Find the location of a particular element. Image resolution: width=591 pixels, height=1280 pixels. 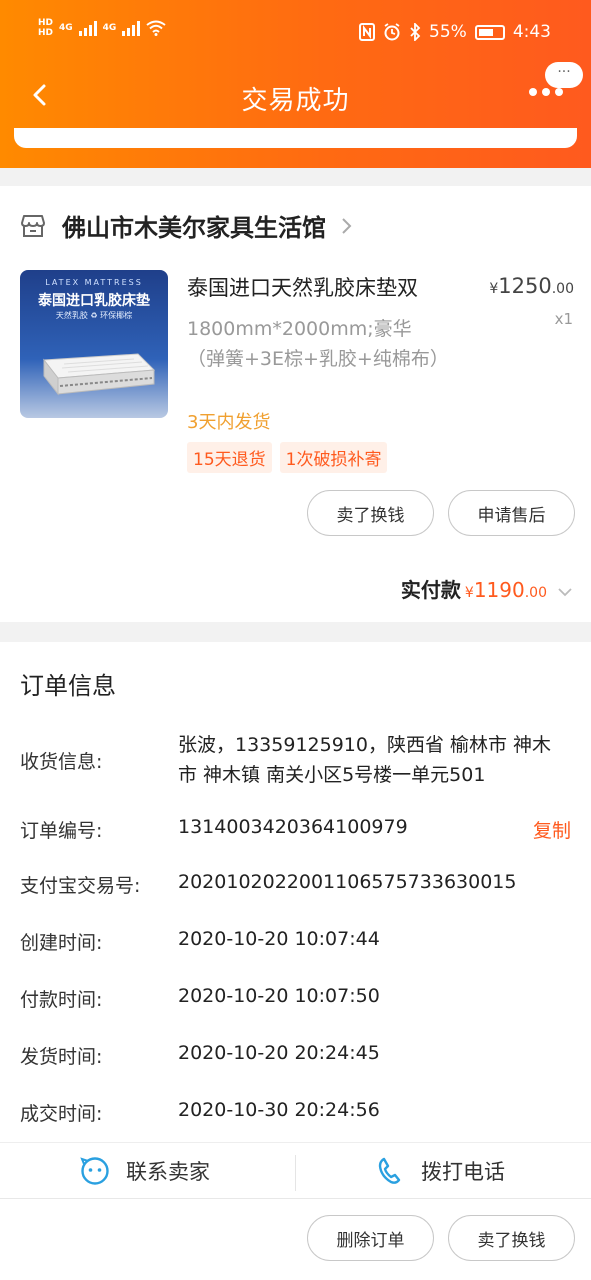

order-number-value: 1314003420364100979 is located at coordinates (293, 827).